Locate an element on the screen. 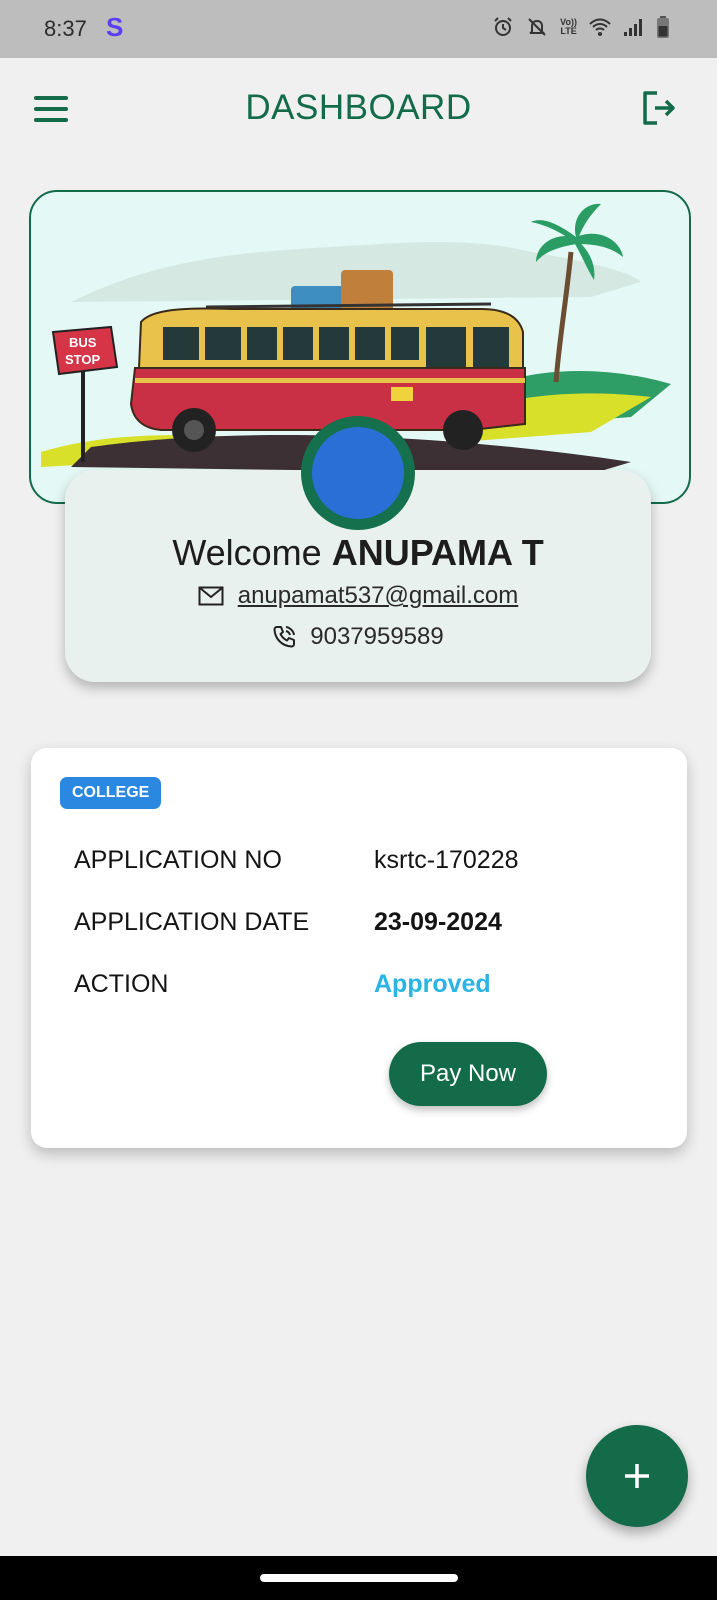 The height and width of the screenshot is (1600, 717). application-no-label: APPLICATION NO is located at coordinates (178, 860).